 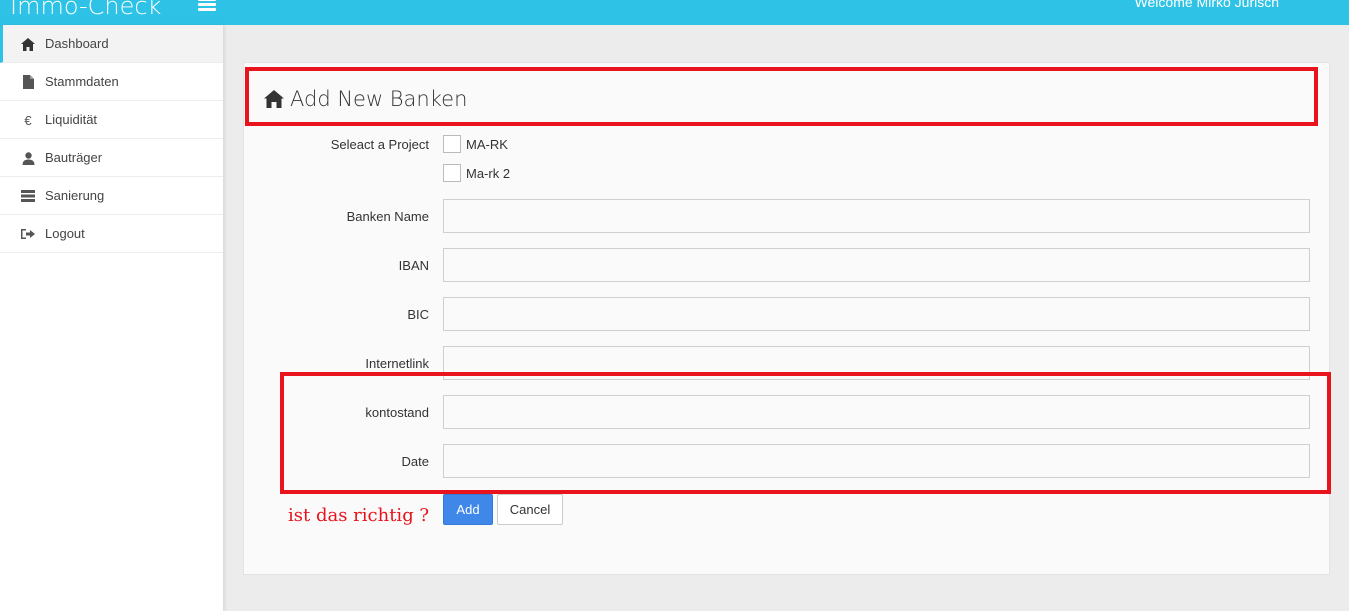 What do you see at coordinates (82, 81) in the screenshot?
I see `sidebar-item-label: Stammdaten` at bounding box center [82, 81].